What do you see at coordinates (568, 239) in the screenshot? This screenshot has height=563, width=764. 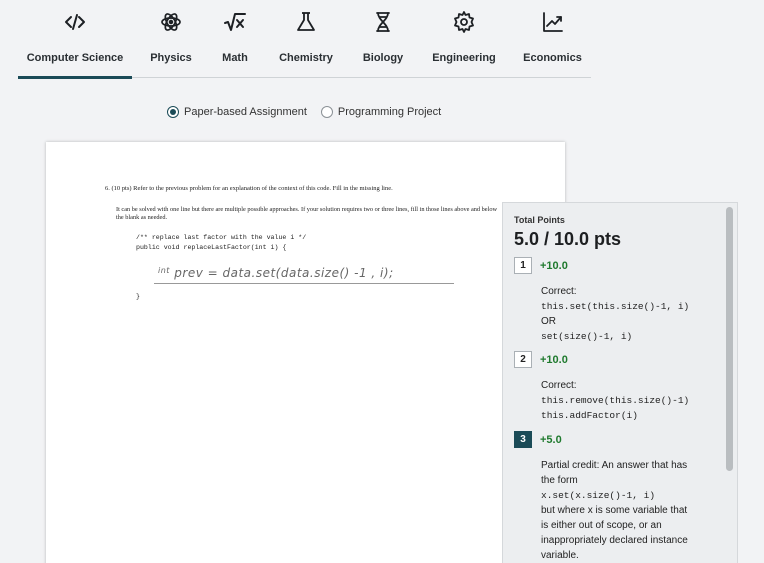 I see `total-points-value: 5.0 / 10.0 pts` at bounding box center [568, 239].